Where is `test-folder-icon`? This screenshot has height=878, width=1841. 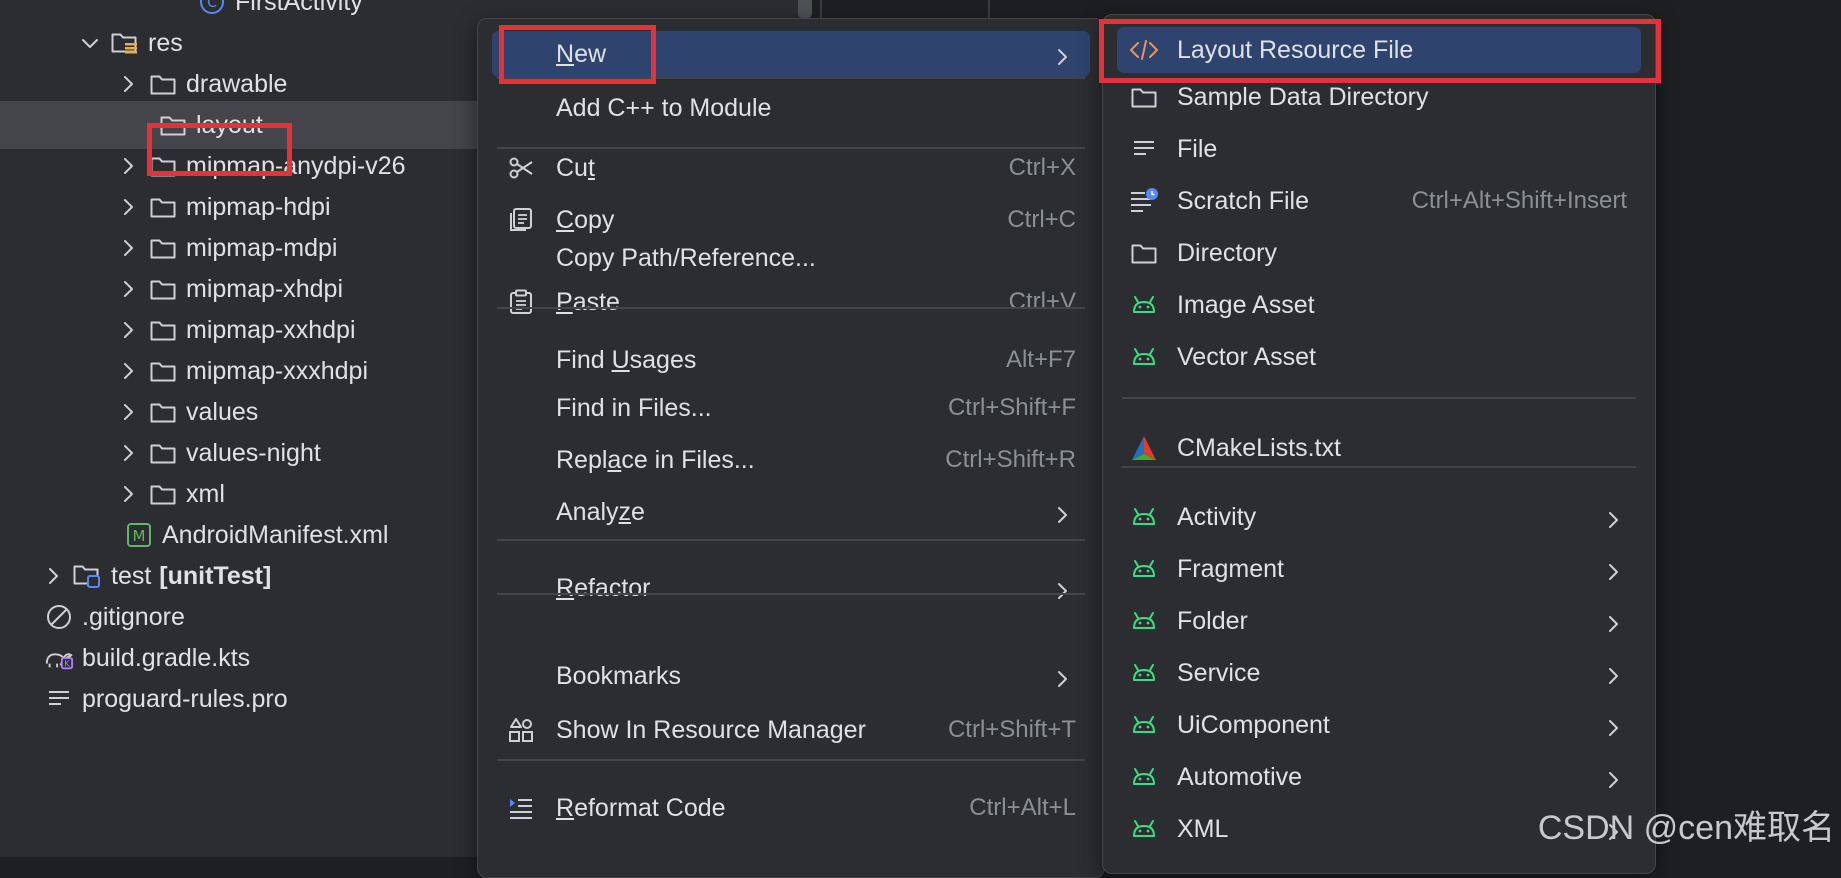
test-folder-icon is located at coordinates (88, 576).